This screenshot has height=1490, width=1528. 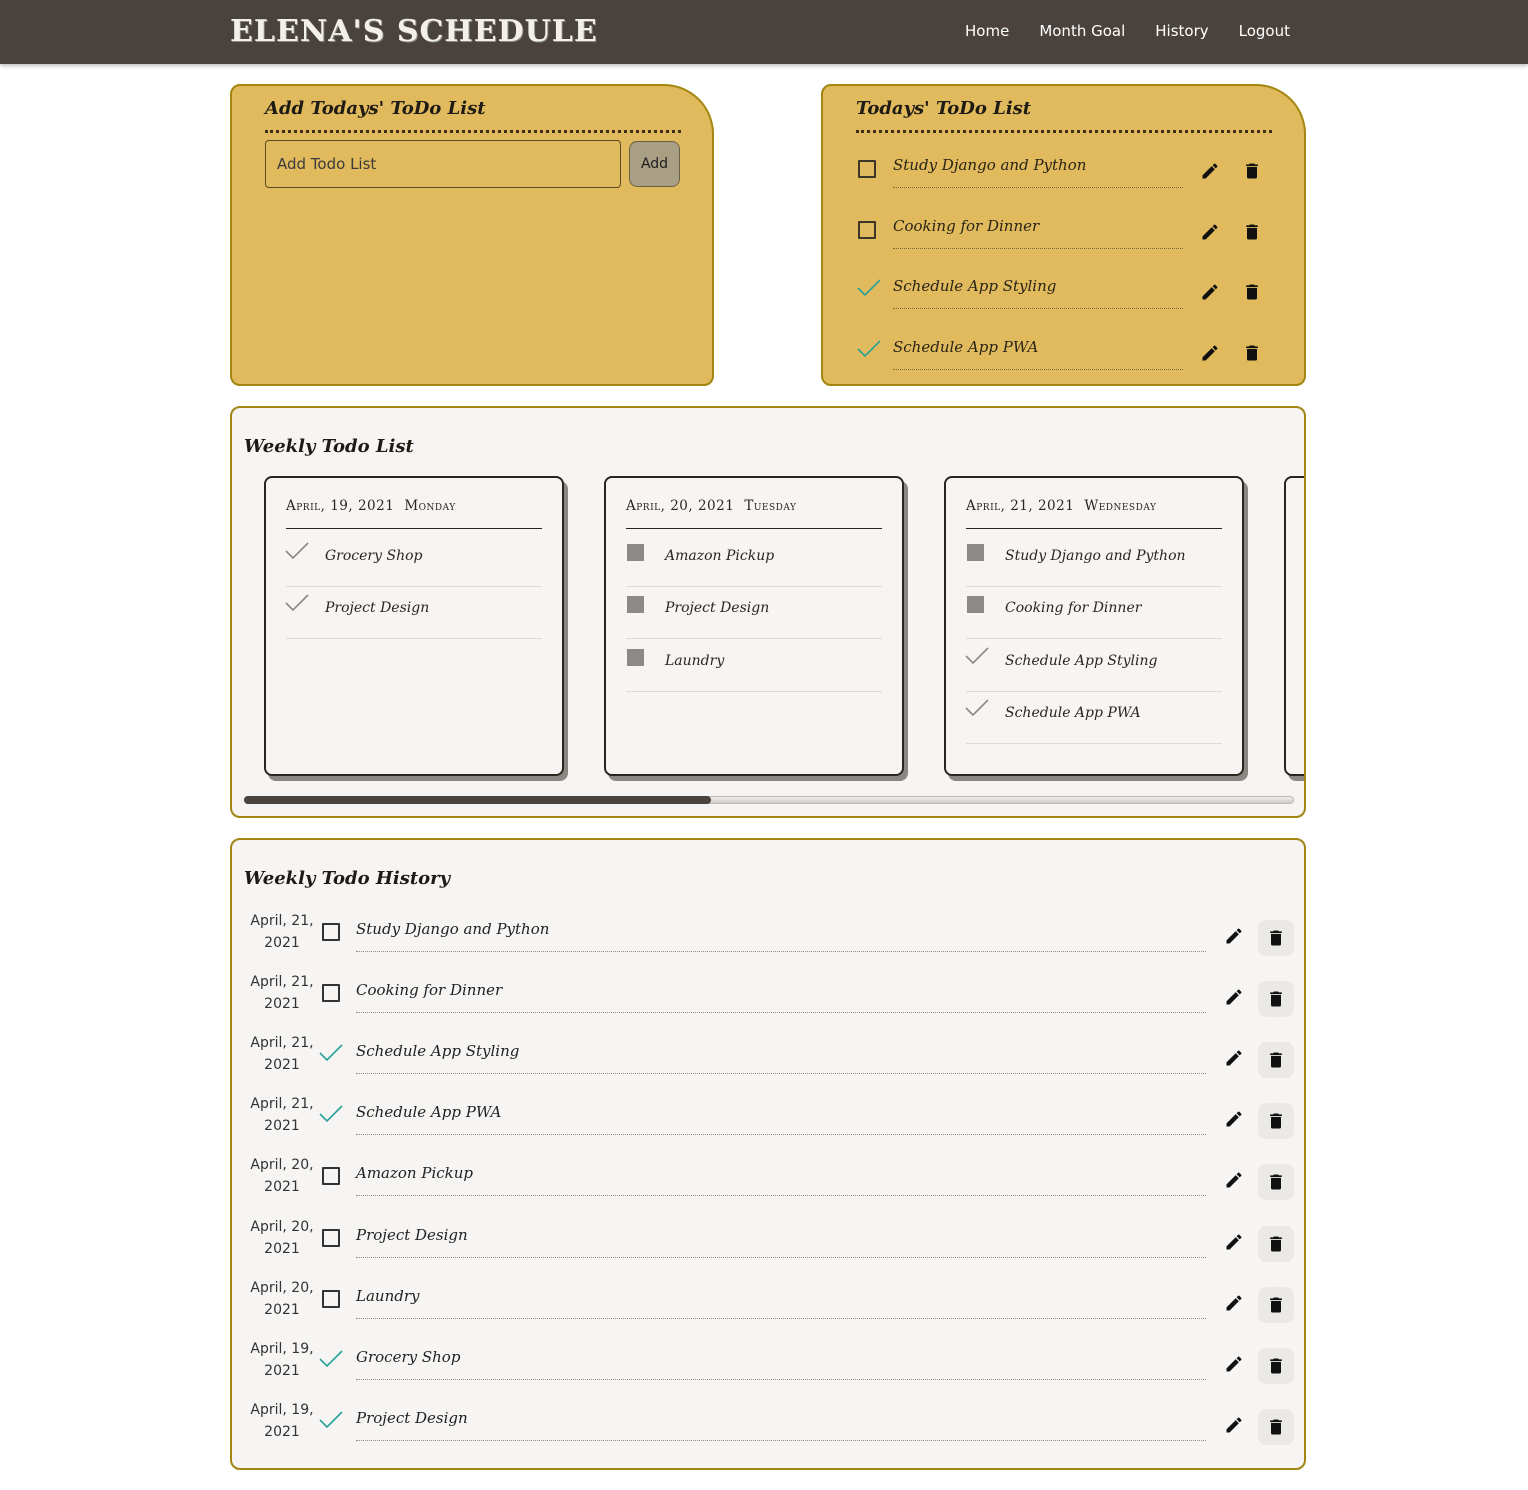 What do you see at coordinates (1181, 31) in the screenshot?
I see `nav-history-link: History` at bounding box center [1181, 31].